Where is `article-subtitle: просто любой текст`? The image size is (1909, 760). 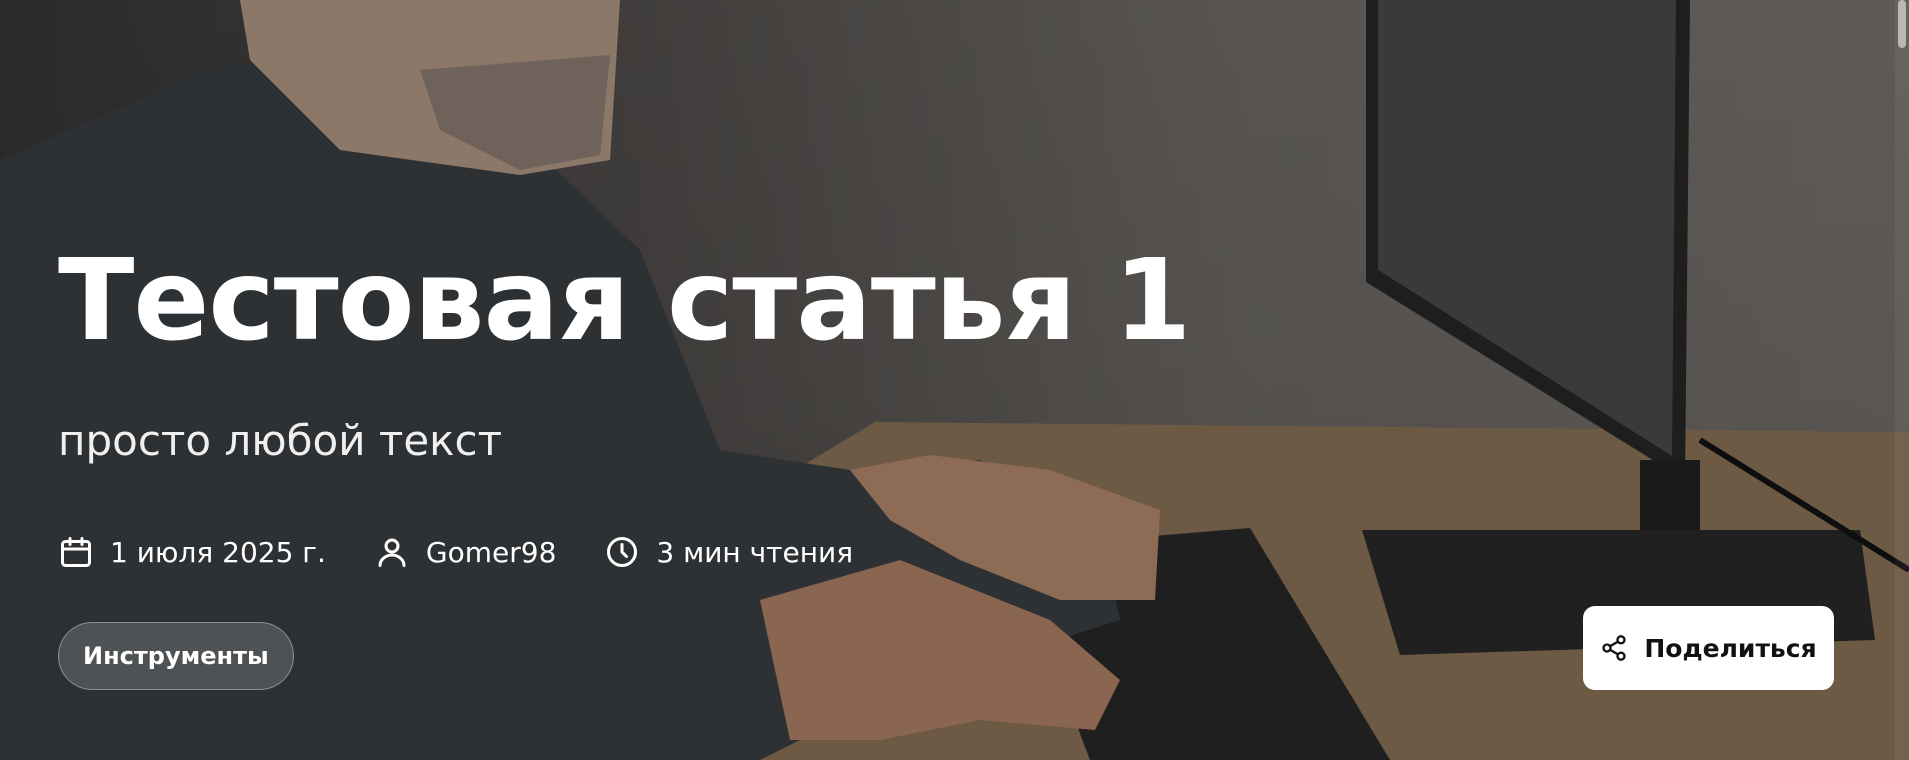
article-subtitle: просто любой текст is located at coordinates (280, 440).